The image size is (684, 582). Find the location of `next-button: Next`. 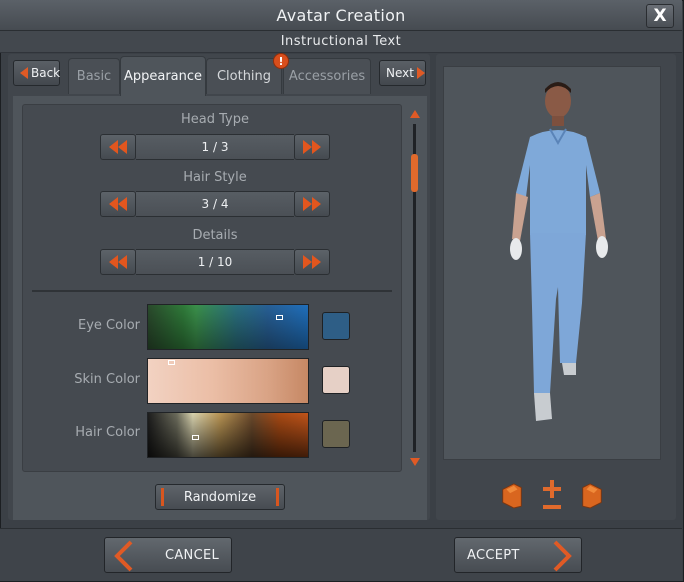

next-button: Next is located at coordinates (402, 73).